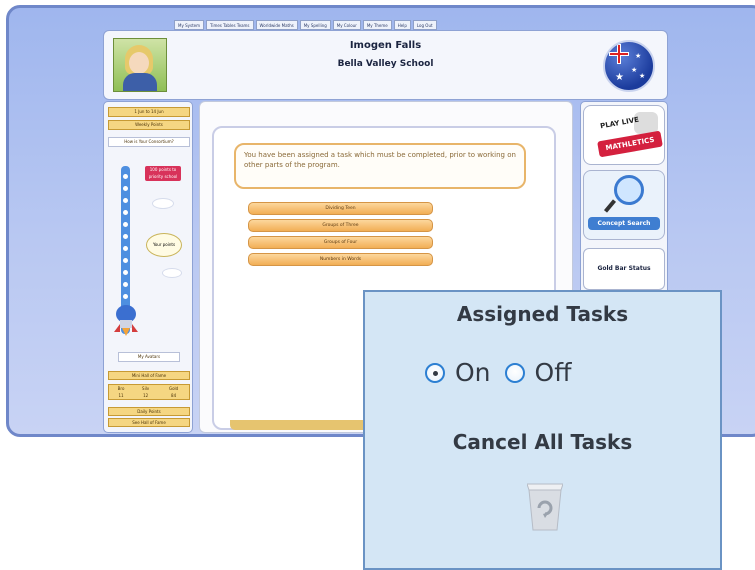 Image resolution: width=755 pixels, height=570 pixels. I want to click on nav-help: Help, so click(402, 25).